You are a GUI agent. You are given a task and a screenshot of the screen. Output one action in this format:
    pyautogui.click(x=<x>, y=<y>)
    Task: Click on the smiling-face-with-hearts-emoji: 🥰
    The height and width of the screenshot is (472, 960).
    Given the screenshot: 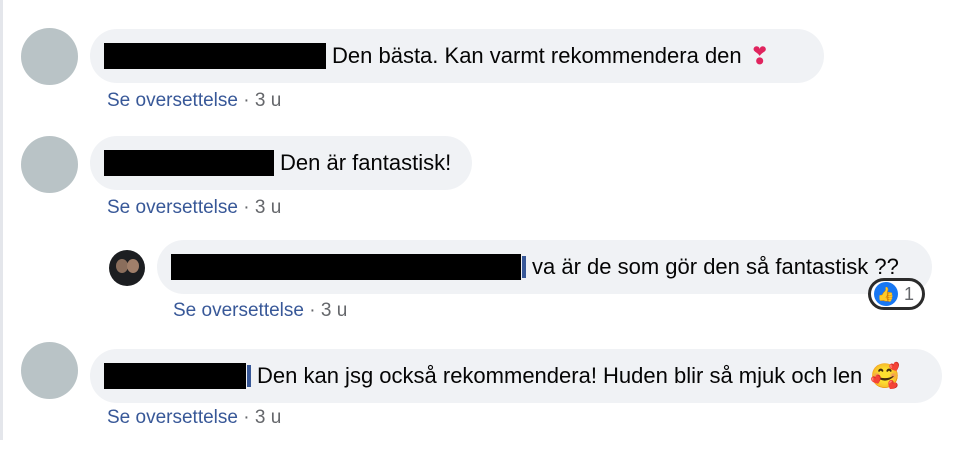 What is the action you would take?
    pyautogui.click(x=885, y=376)
    